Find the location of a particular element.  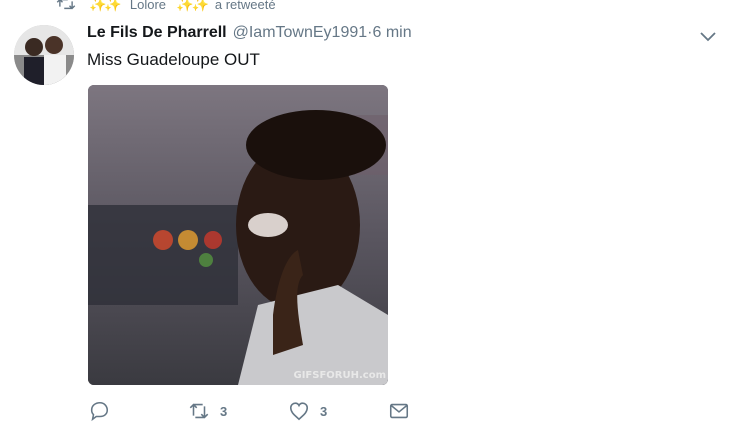

tweet-text: Miss Guadeloupe OUT is located at coordinates (173, 59).